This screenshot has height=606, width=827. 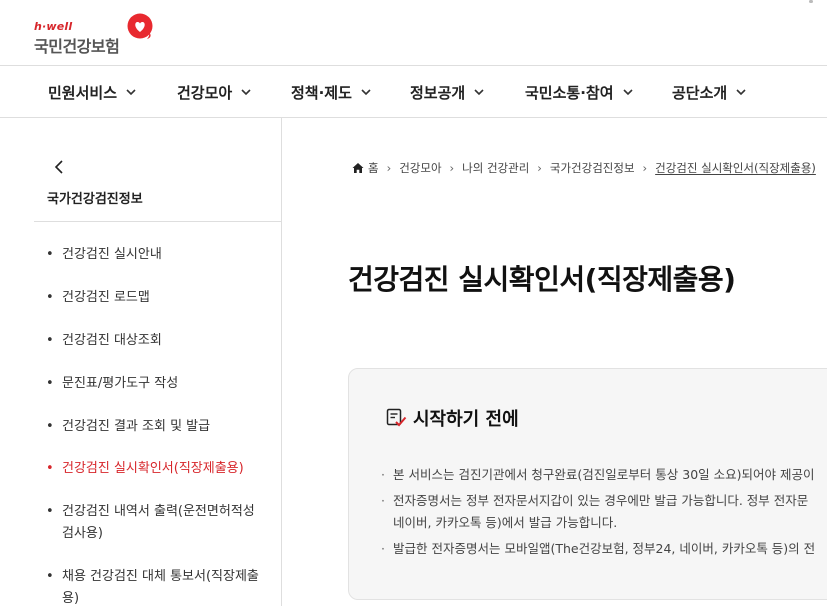 What do you see at coordinates (112, 340) in the screenshot?
I see `sidebar-item-label: 건강검진 대상조회` at bounding box center [112, 340].